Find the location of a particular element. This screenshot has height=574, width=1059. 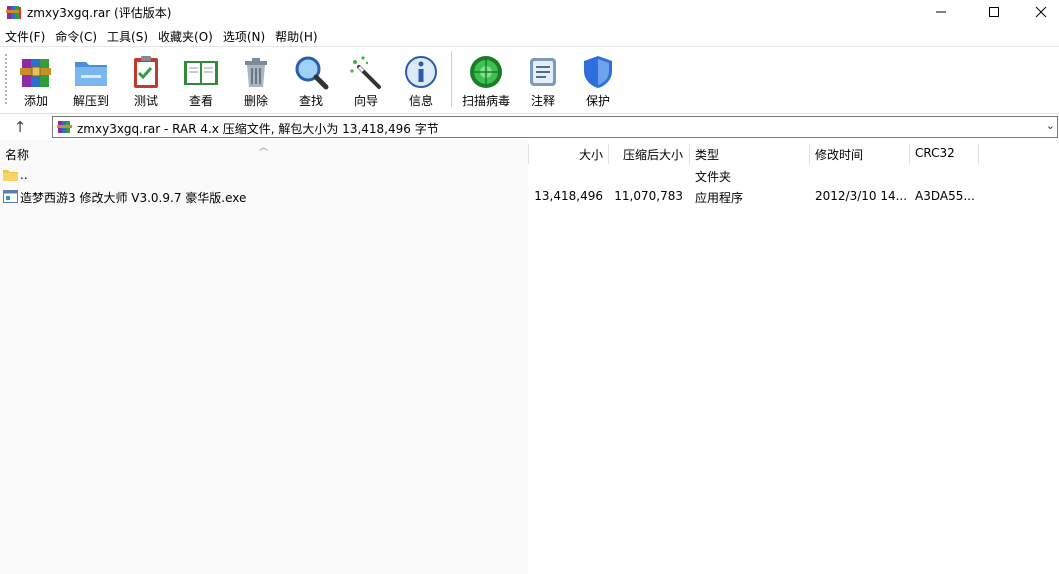

test-button: 测试 is located at coordinates (146, 80).